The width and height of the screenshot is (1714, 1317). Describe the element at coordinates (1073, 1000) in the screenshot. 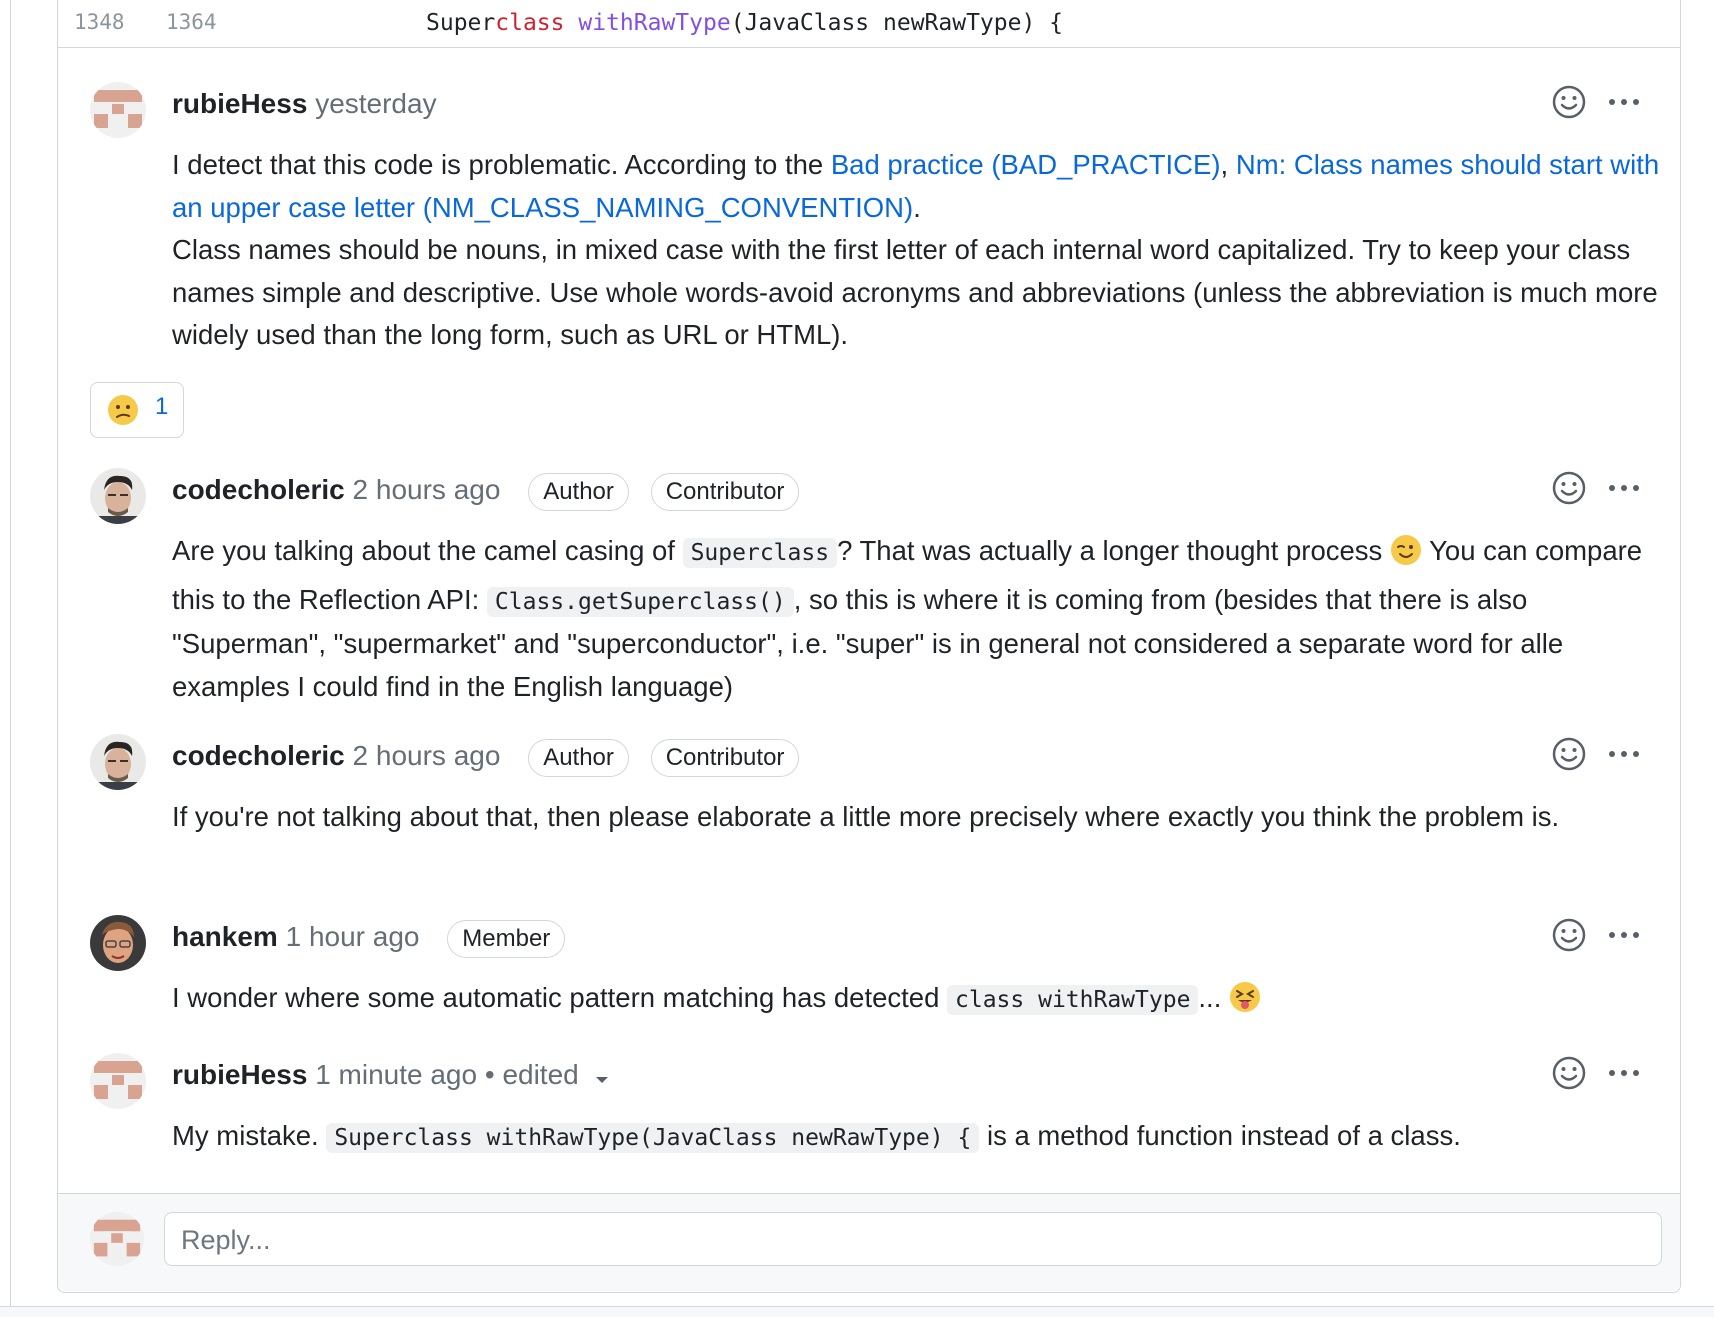

I see `inline-code: class withRawType` at that location.